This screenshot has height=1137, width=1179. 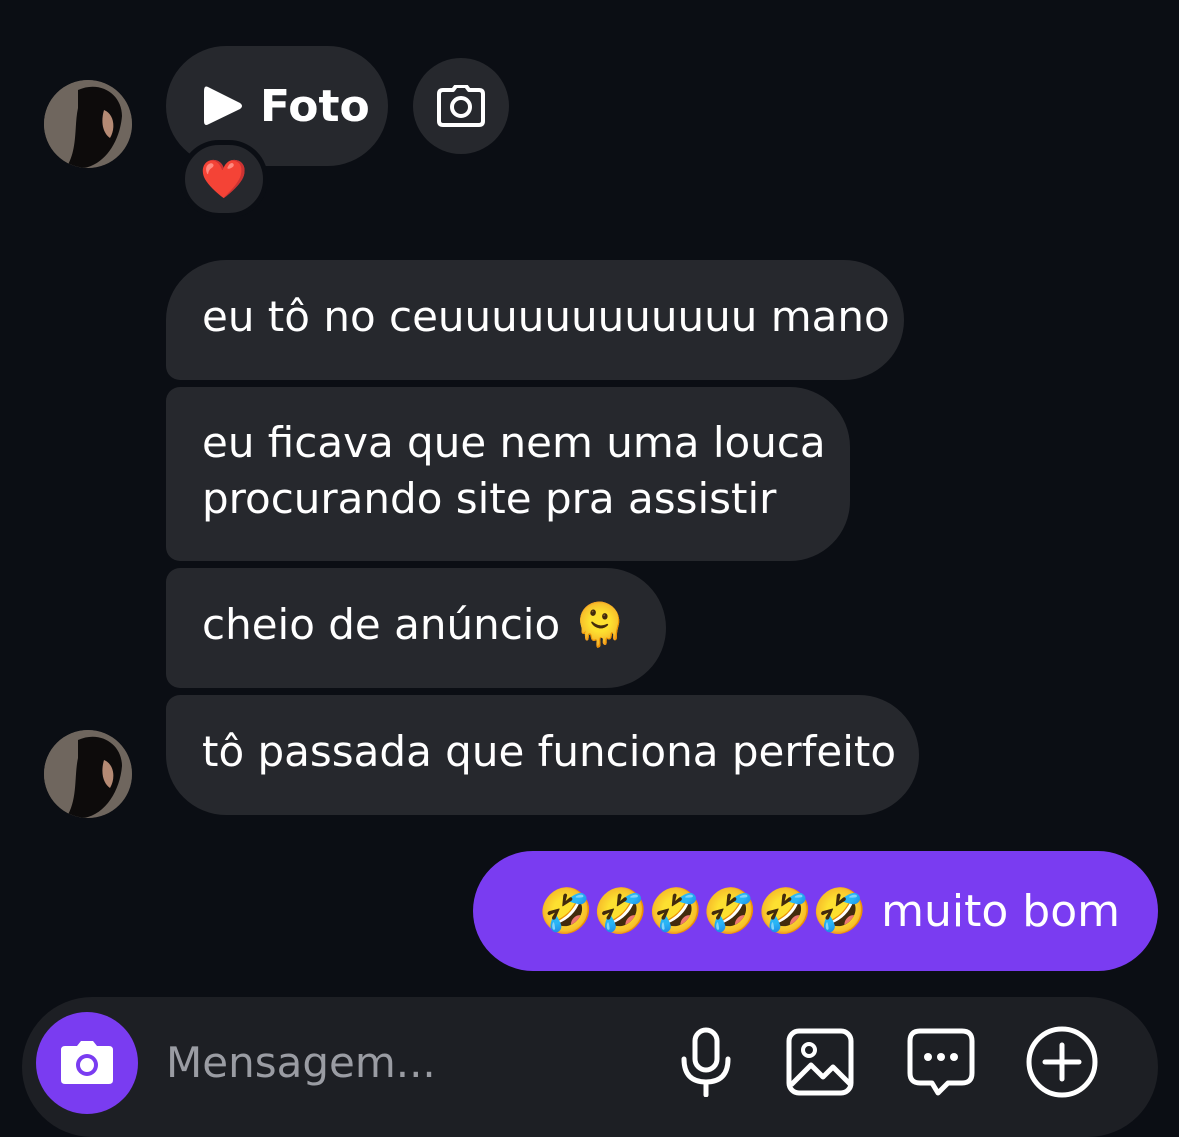 I want to click on sticker-icon, so click(x=941, y=1062).